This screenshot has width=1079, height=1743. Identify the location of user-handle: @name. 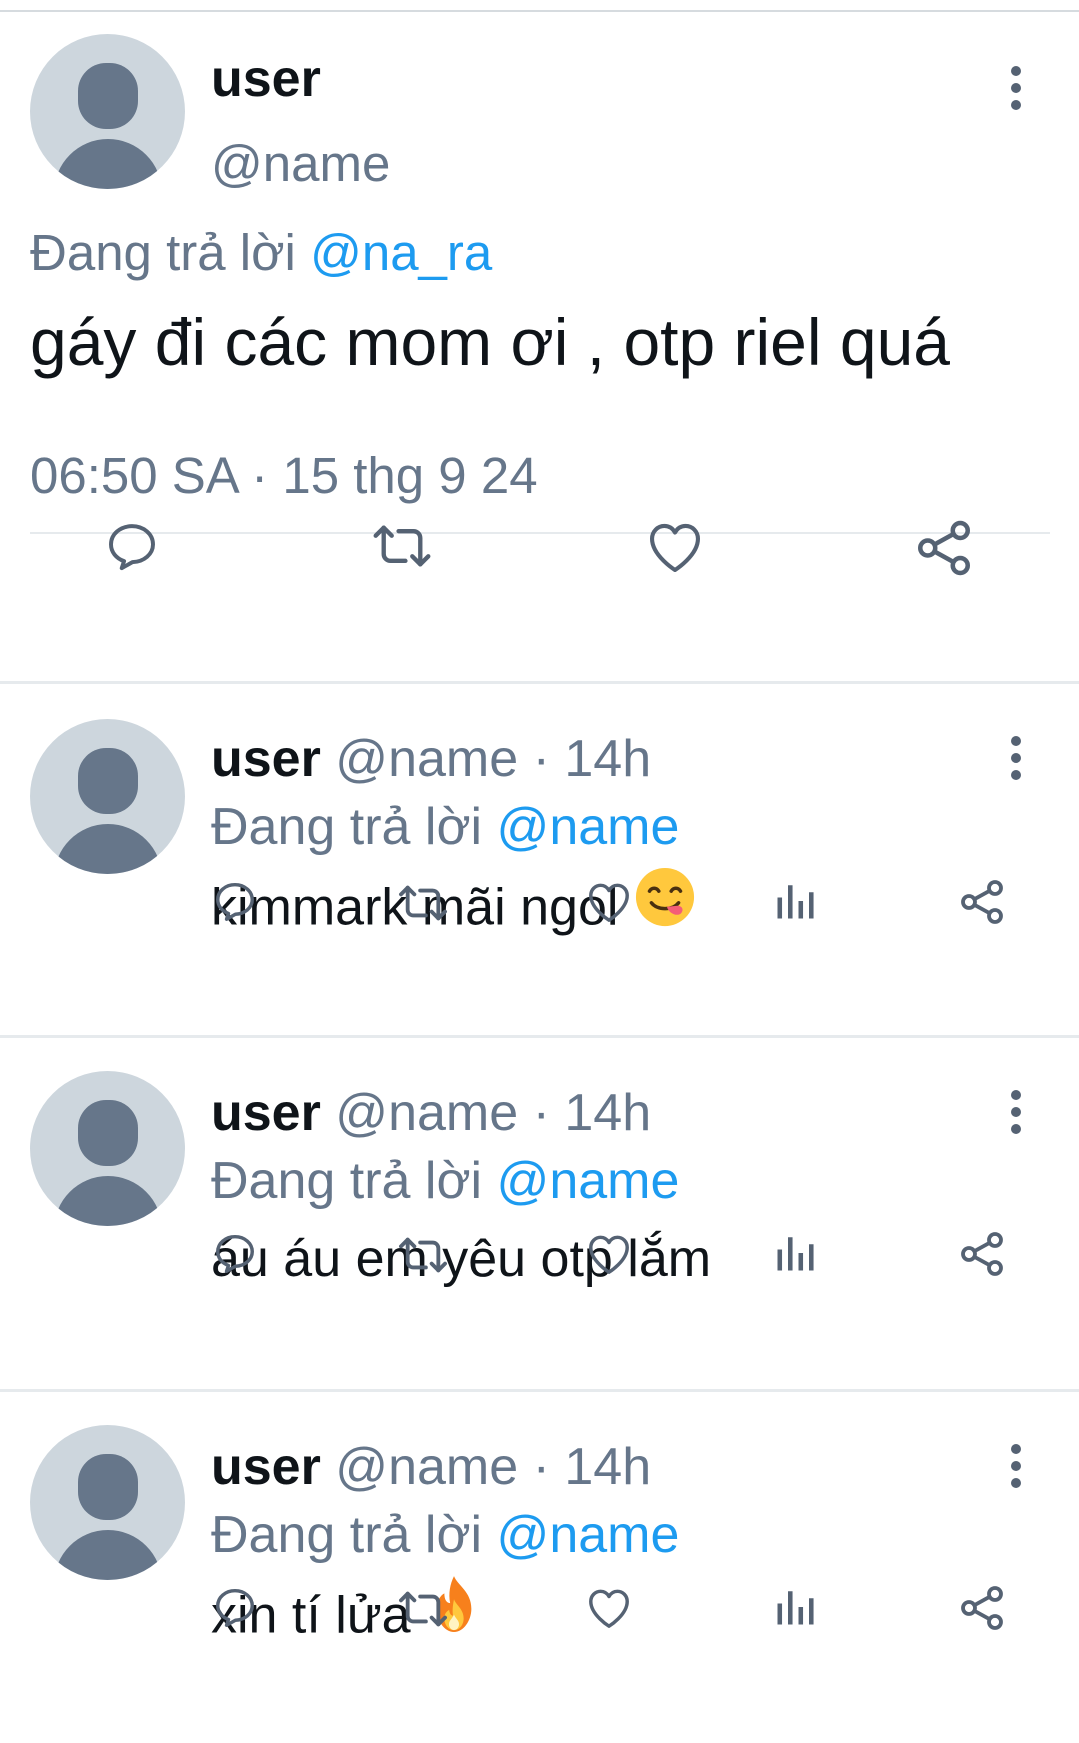
(300, 164).